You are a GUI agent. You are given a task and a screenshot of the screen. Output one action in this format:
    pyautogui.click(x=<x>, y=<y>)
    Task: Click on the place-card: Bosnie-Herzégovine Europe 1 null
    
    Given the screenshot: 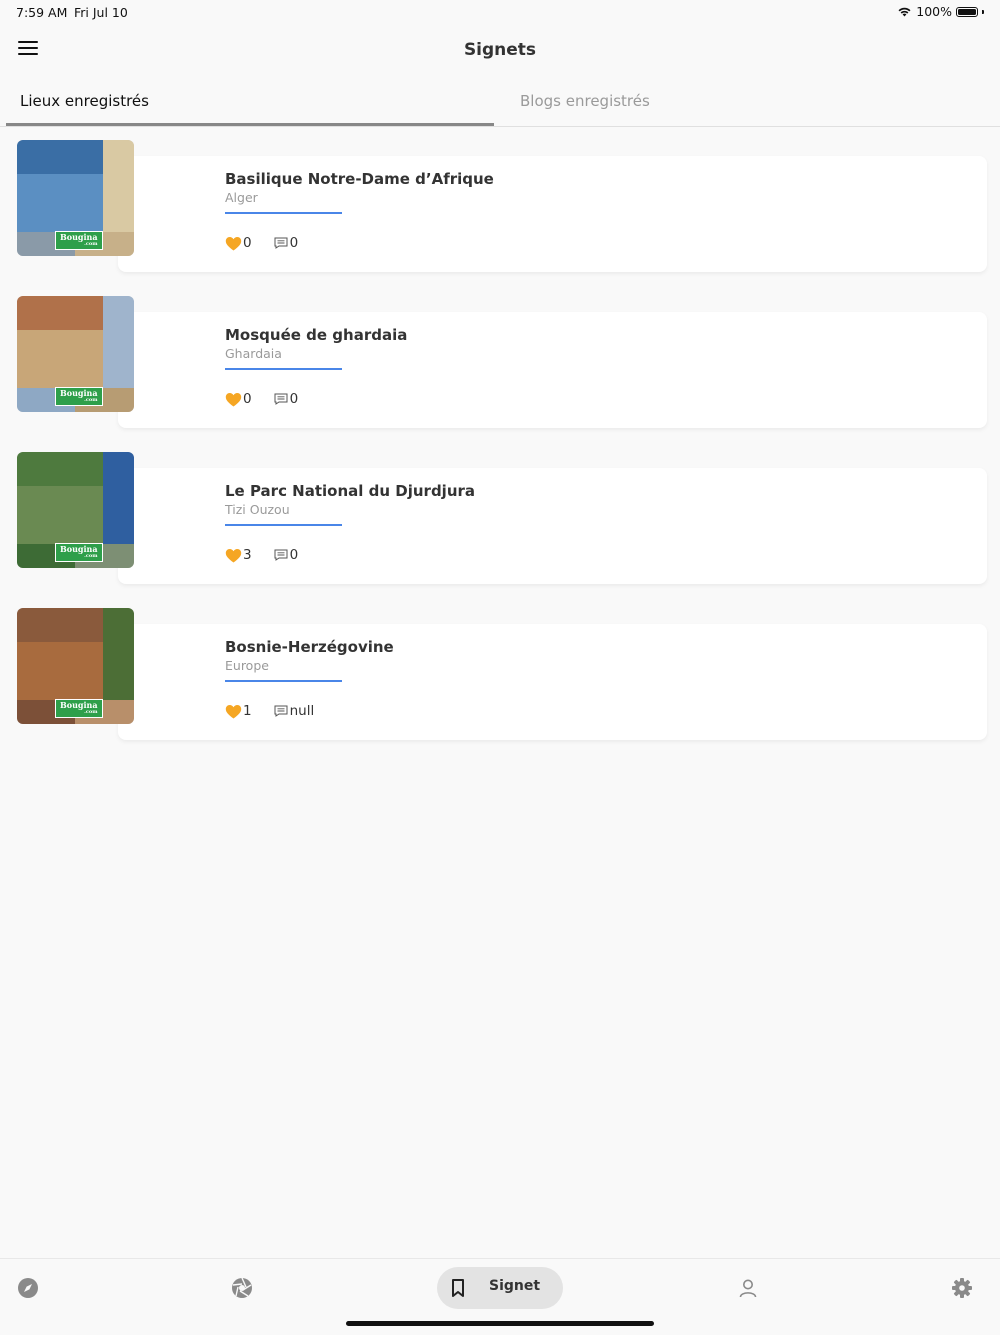 What is the action you would take?
    pyautogui.click(x=552, y=682)
    